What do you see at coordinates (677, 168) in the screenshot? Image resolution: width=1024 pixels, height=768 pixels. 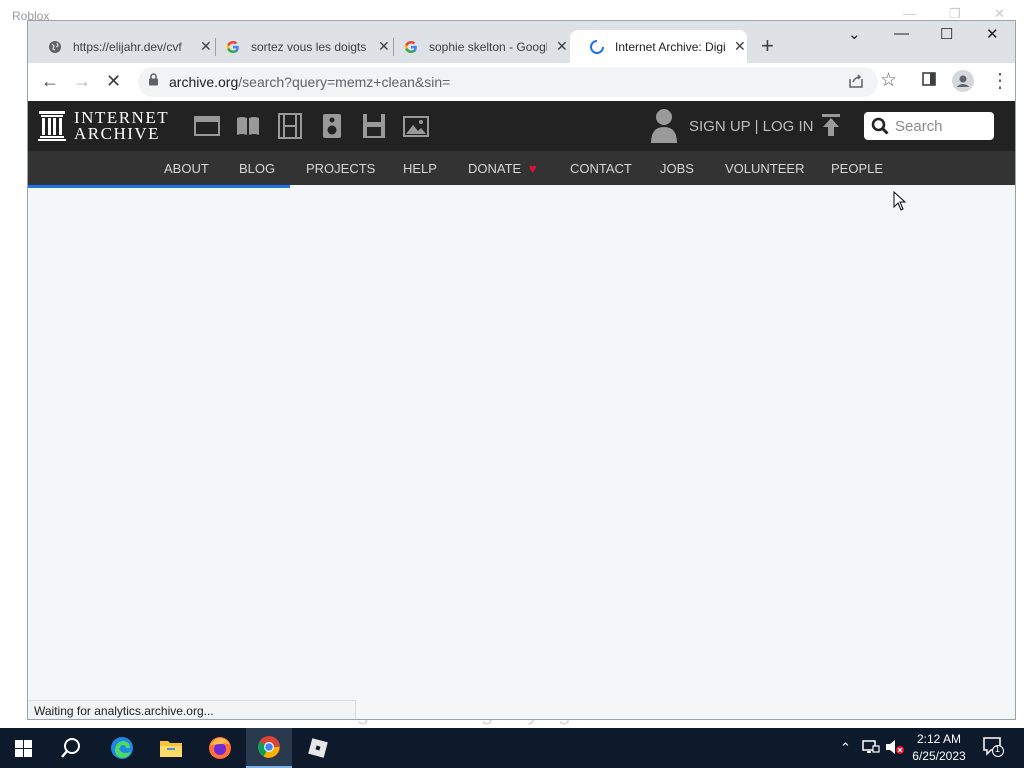 I see `nav-jobs: JOBS` at bounding box center [677, 168].